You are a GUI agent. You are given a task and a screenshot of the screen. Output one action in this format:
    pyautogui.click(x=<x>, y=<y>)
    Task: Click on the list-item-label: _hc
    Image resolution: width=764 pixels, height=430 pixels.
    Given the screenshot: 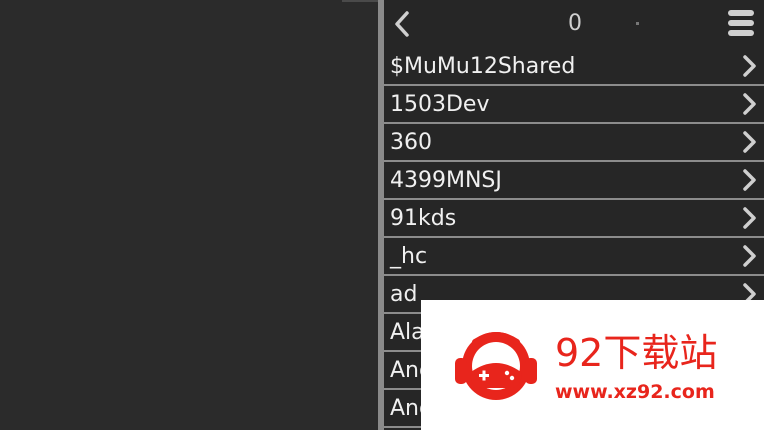 What is the action you would take?
    pyautogui.click(x=409, y=256)
    